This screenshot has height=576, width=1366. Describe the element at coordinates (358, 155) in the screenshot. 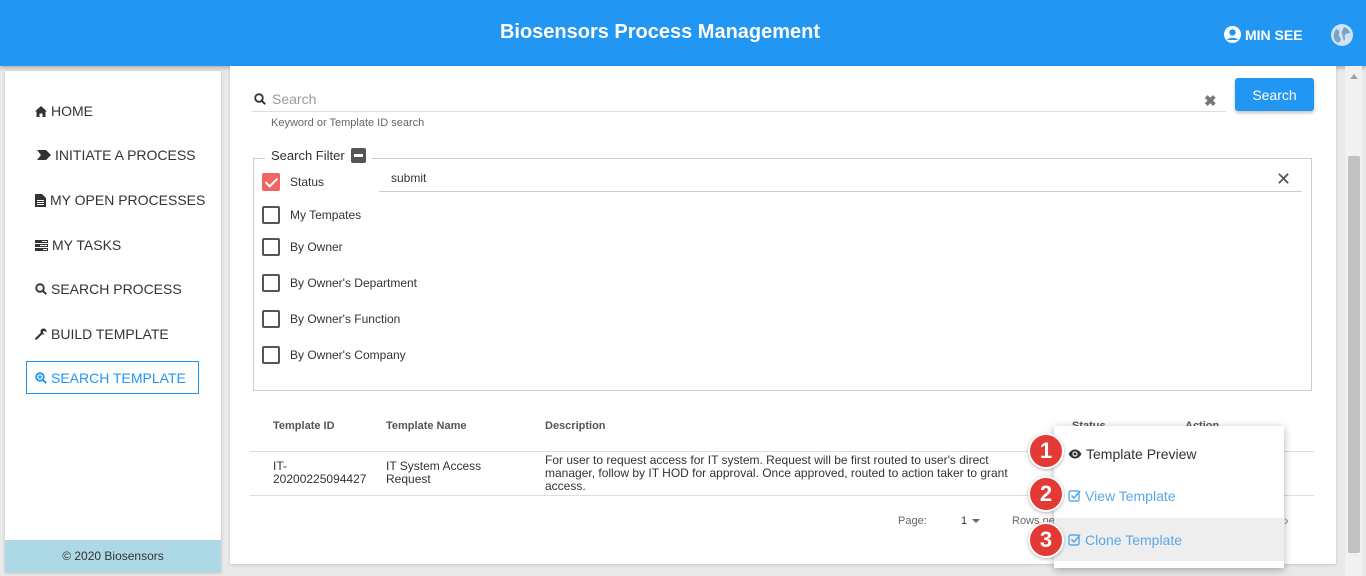

I see `collapse-filter-button` at that location.